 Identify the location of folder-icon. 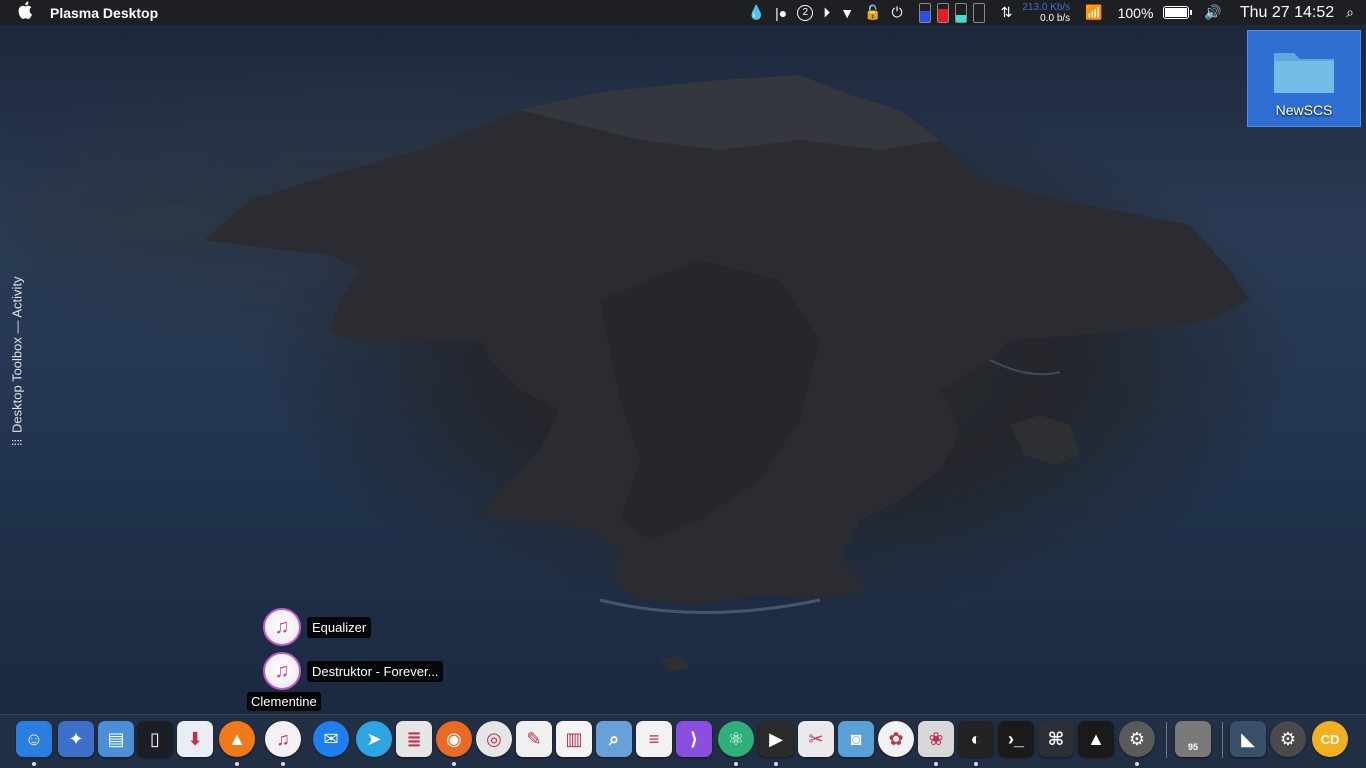
(1304, 71).